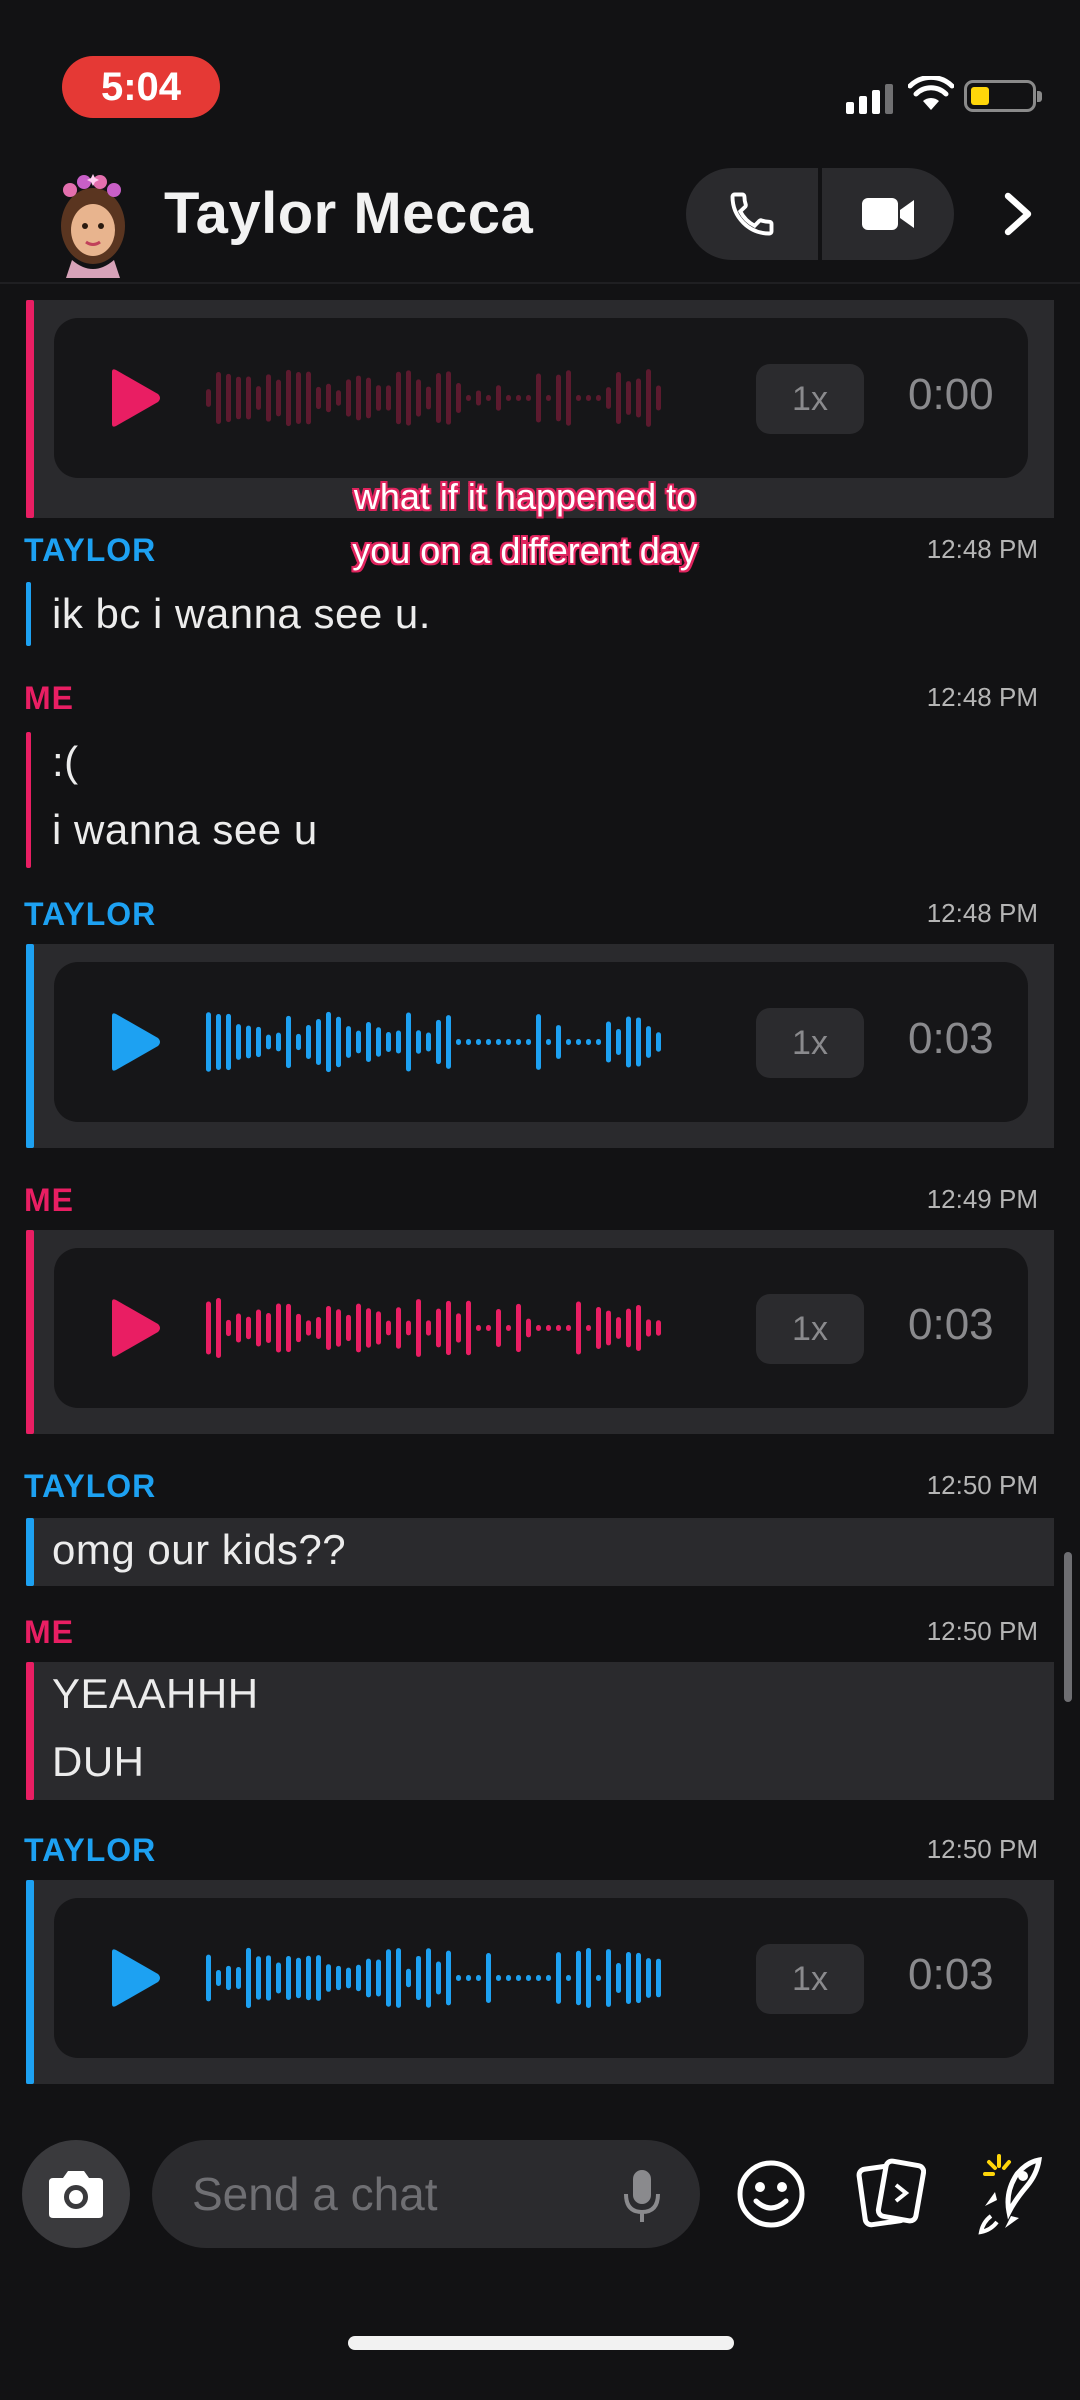  Describe the element at coordinates (931, 93) in the screenshot. I see `wifi-icon` at that location.